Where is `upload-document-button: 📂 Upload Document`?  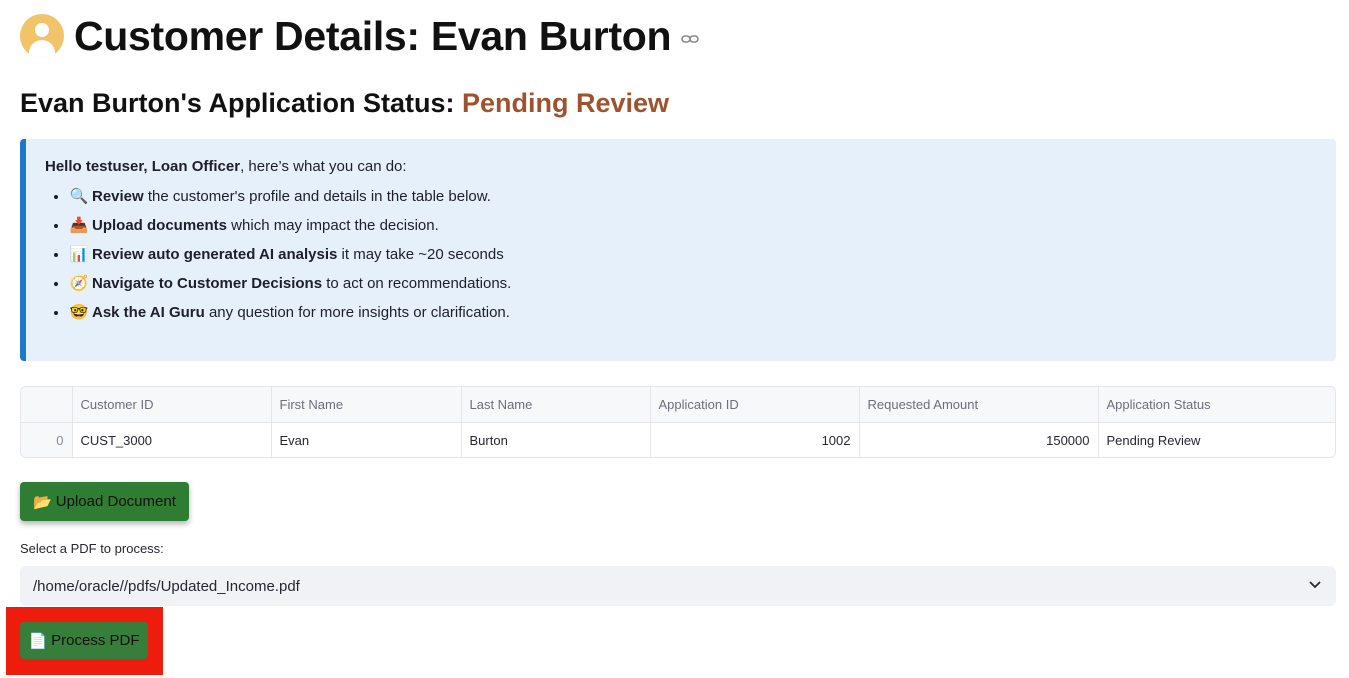 upload-document-button: 📂 Upload Document is located at coordinates (104, 501).